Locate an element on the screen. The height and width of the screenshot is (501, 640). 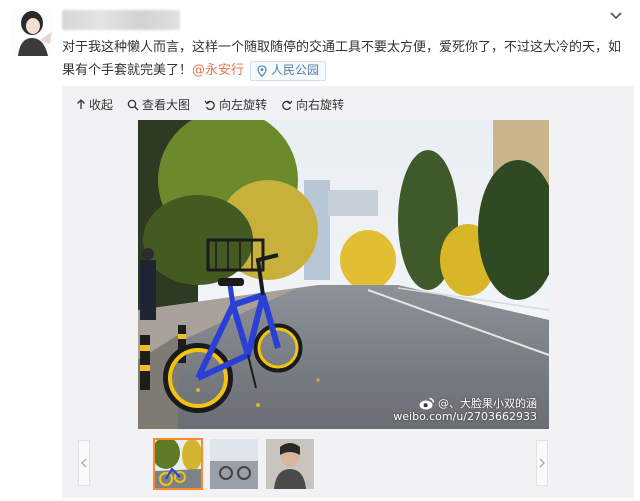
collapse-label: 收起 is located at coordinates (101, 105).